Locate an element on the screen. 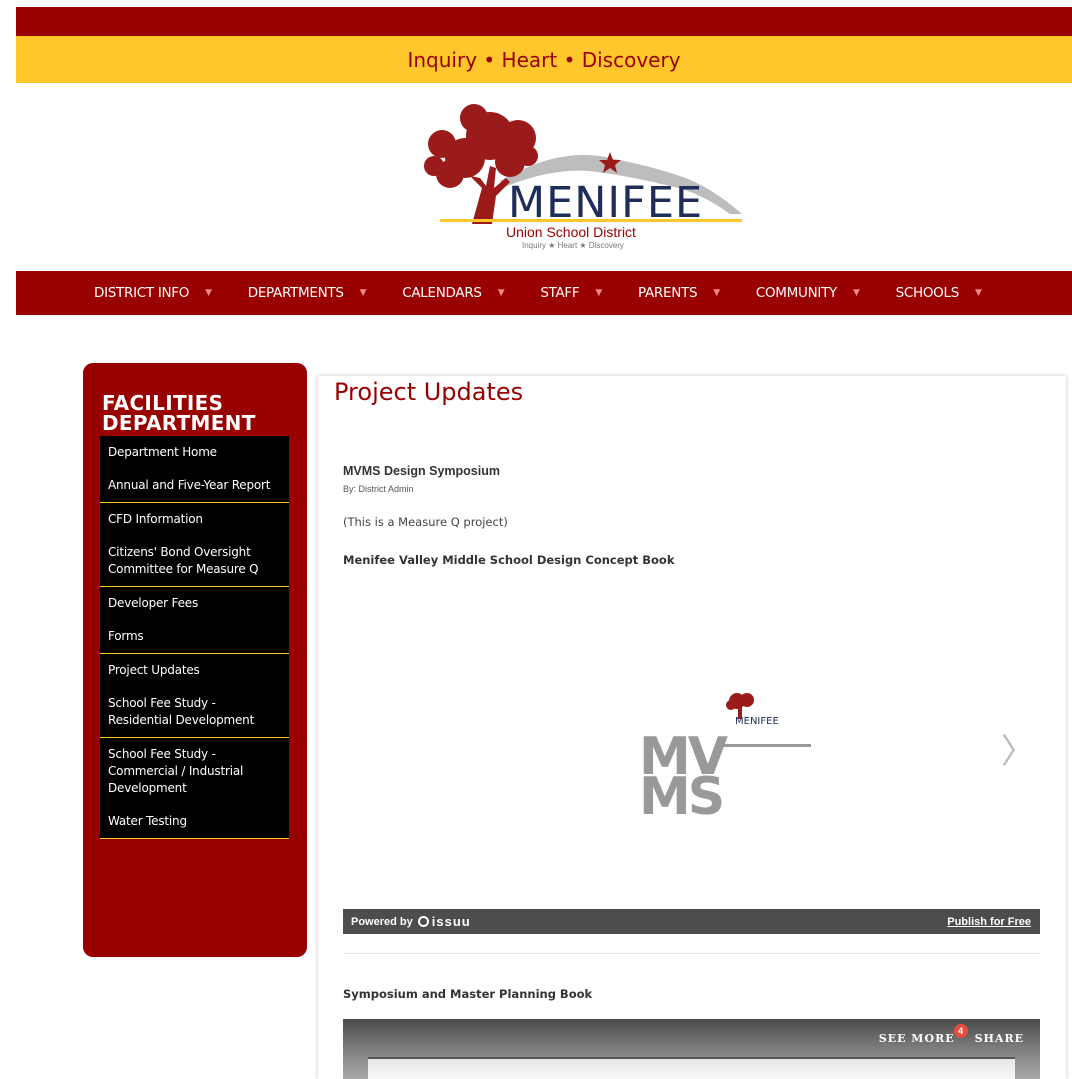  powered-by: Powered by issuu is located at coordinates (411, 921).